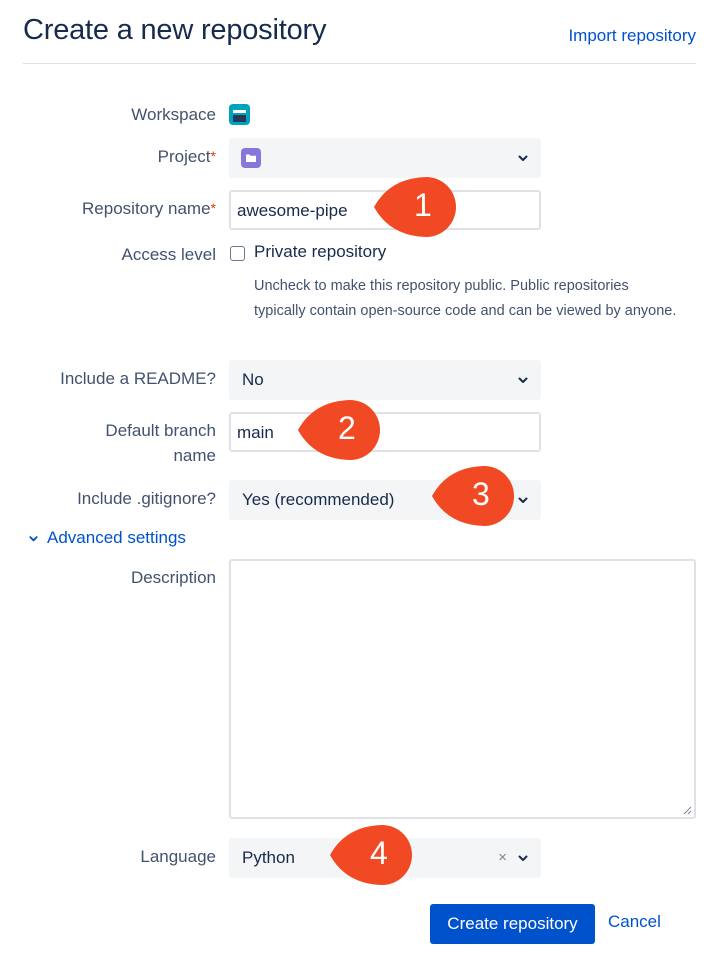 This screenshot has height=967, width=726. Describe the element at coordinates (253, 379) in the screenshot. I see `readme-value: No` at that location.